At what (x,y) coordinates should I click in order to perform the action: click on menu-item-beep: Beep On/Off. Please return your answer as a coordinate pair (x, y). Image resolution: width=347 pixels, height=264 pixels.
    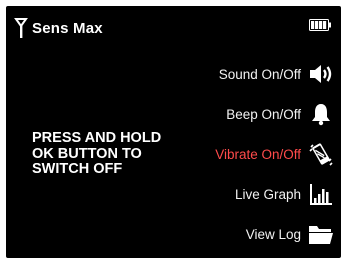
    Looking at the image, I should click on (235, 114).